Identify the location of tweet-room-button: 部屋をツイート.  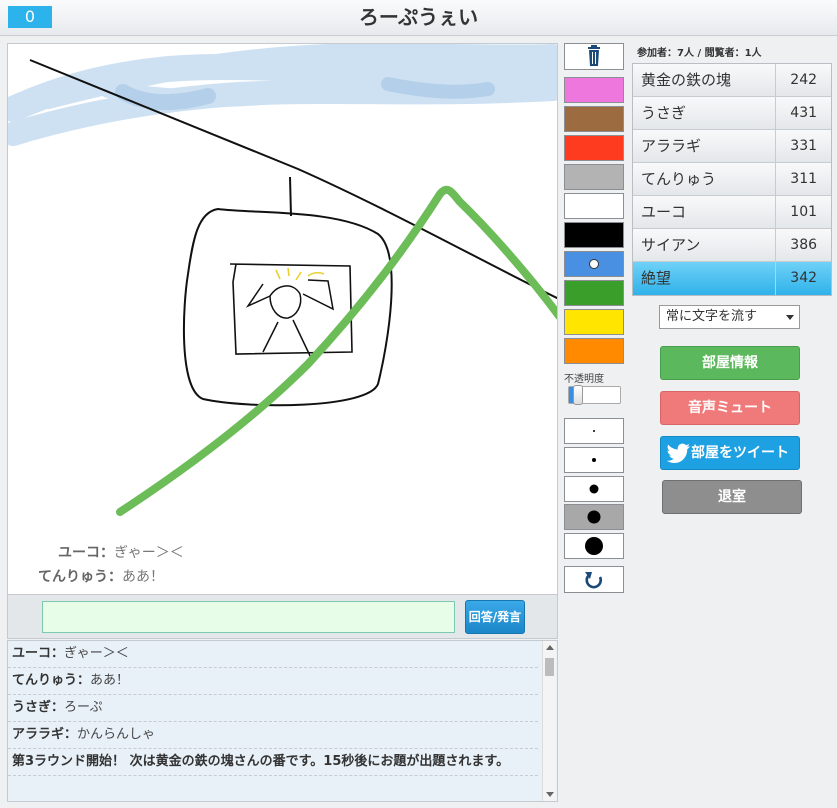
(730, 453).